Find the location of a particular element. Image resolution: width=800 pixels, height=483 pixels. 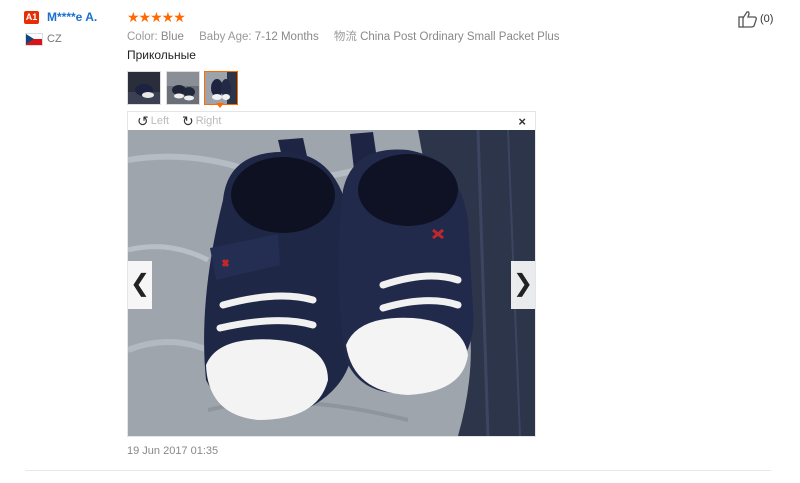

helpful-count: (0) is located at coordinates (767, 19).